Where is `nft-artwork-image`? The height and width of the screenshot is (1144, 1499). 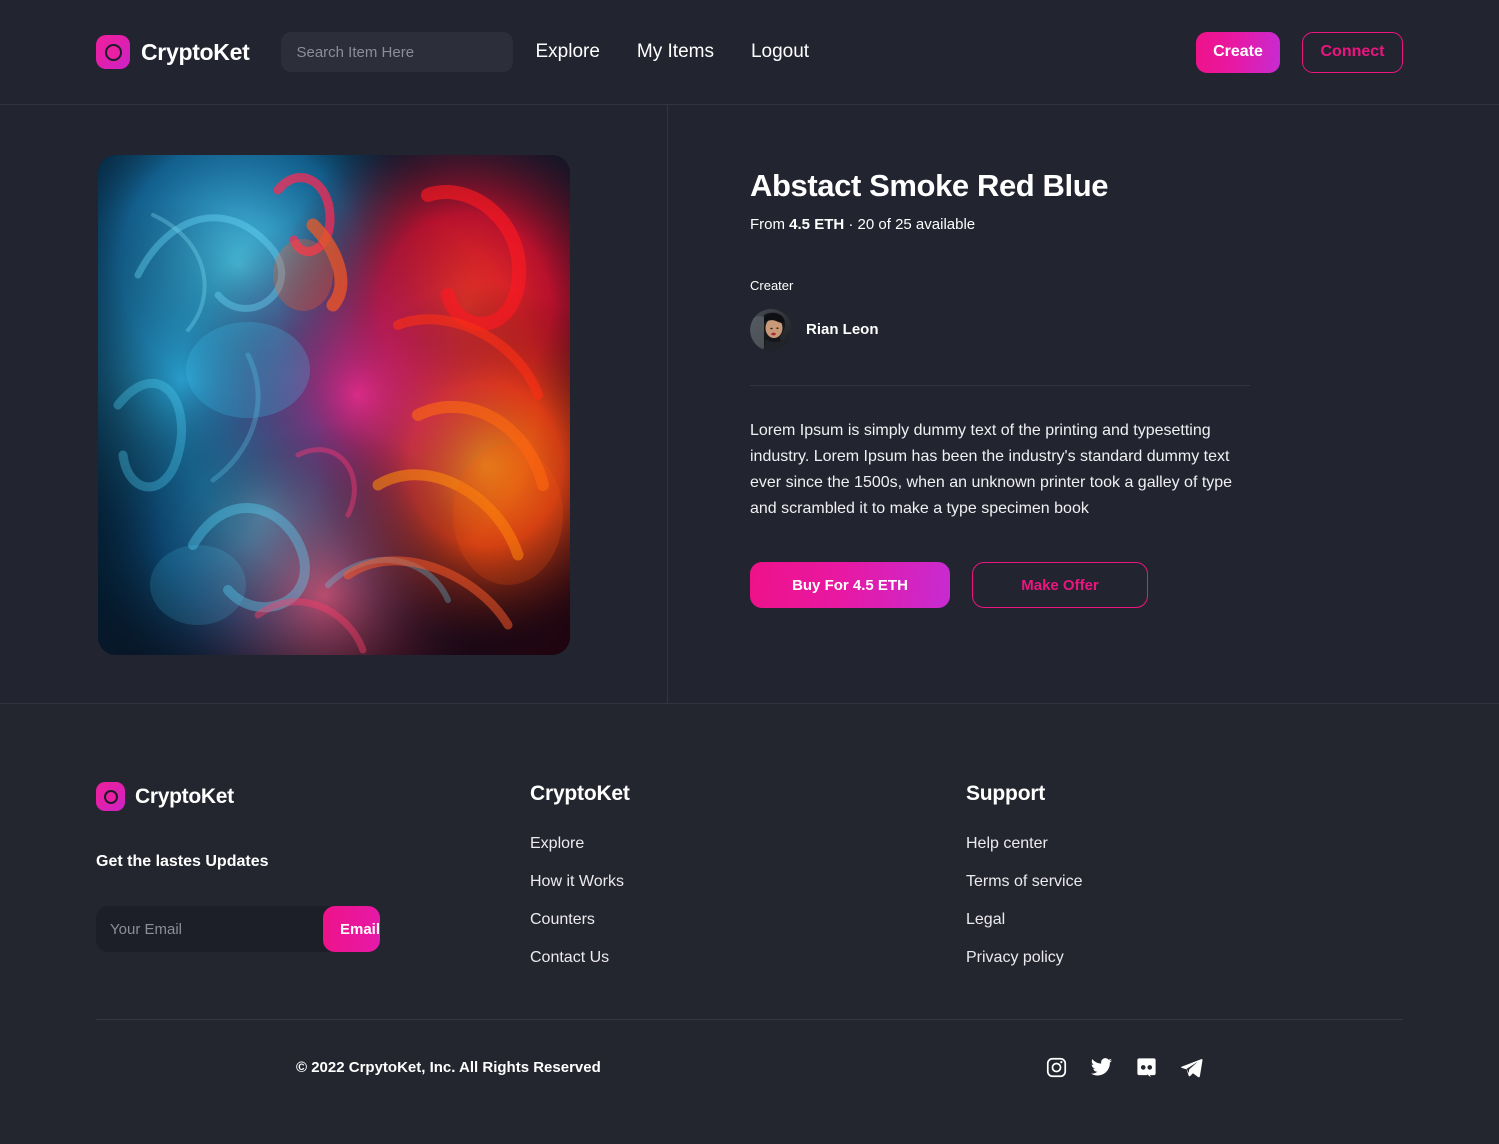 nft-artwork-image is located at coordinates (333, 405).